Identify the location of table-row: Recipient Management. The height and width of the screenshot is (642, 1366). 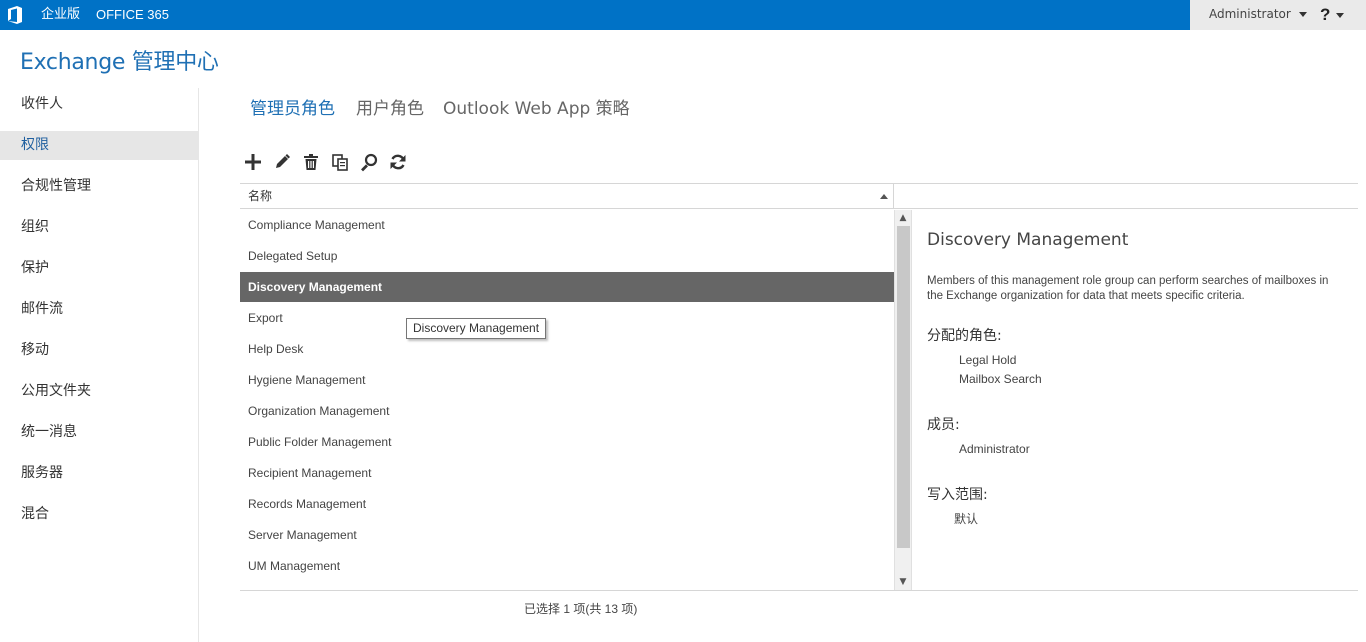
(567, 473).